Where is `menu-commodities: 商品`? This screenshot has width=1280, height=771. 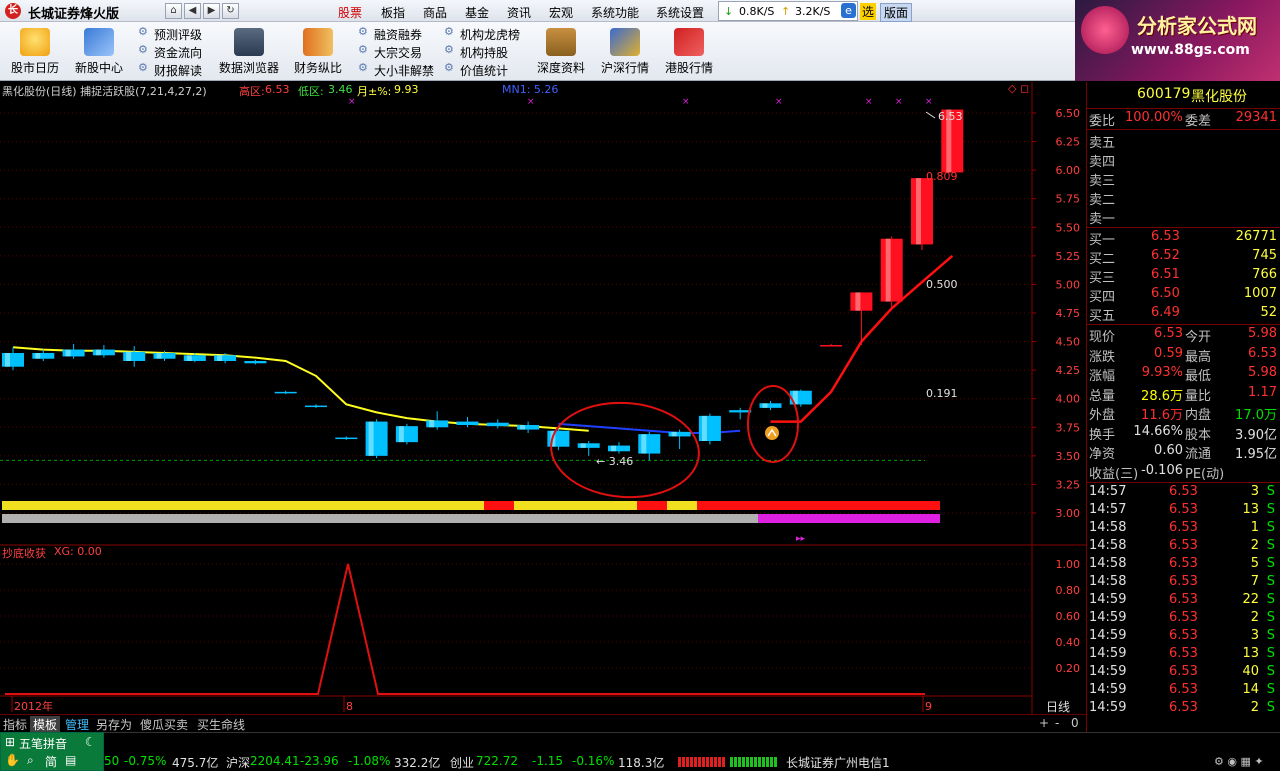 menu-commodities: 商品 is located at coordinates (435, 12).